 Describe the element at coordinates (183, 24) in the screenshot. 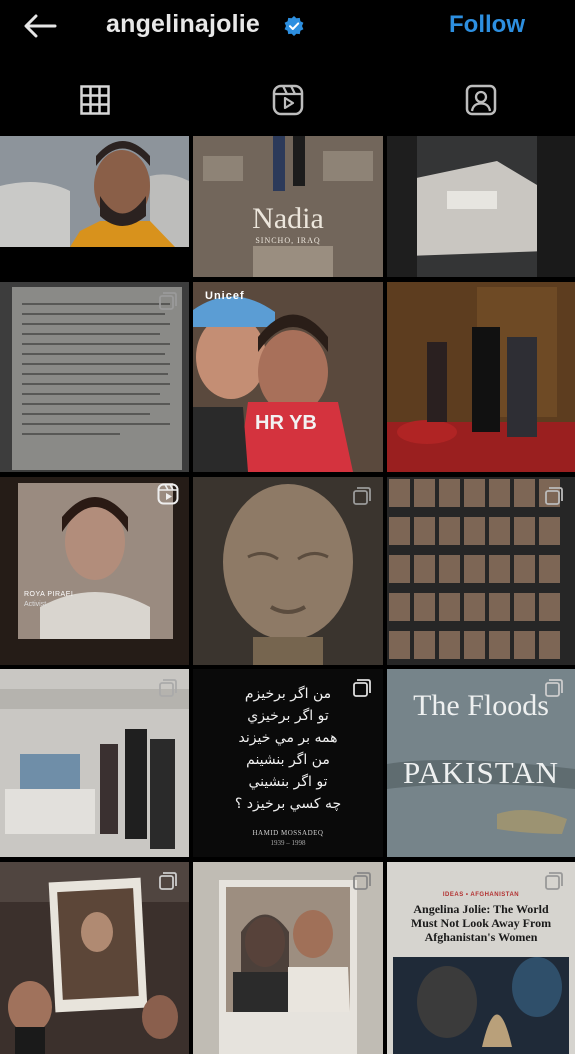

I see `profile-username: angelinajolie` at that location.